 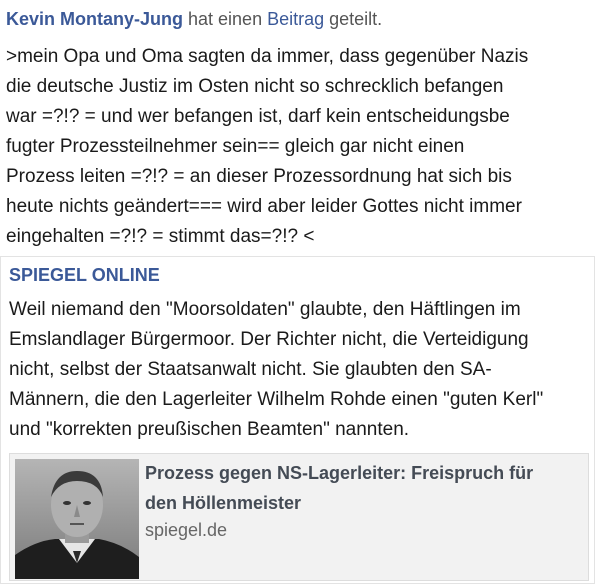 I want to click on author-name-link: Kevin Montany-Jung, so click(x=94, y=19).